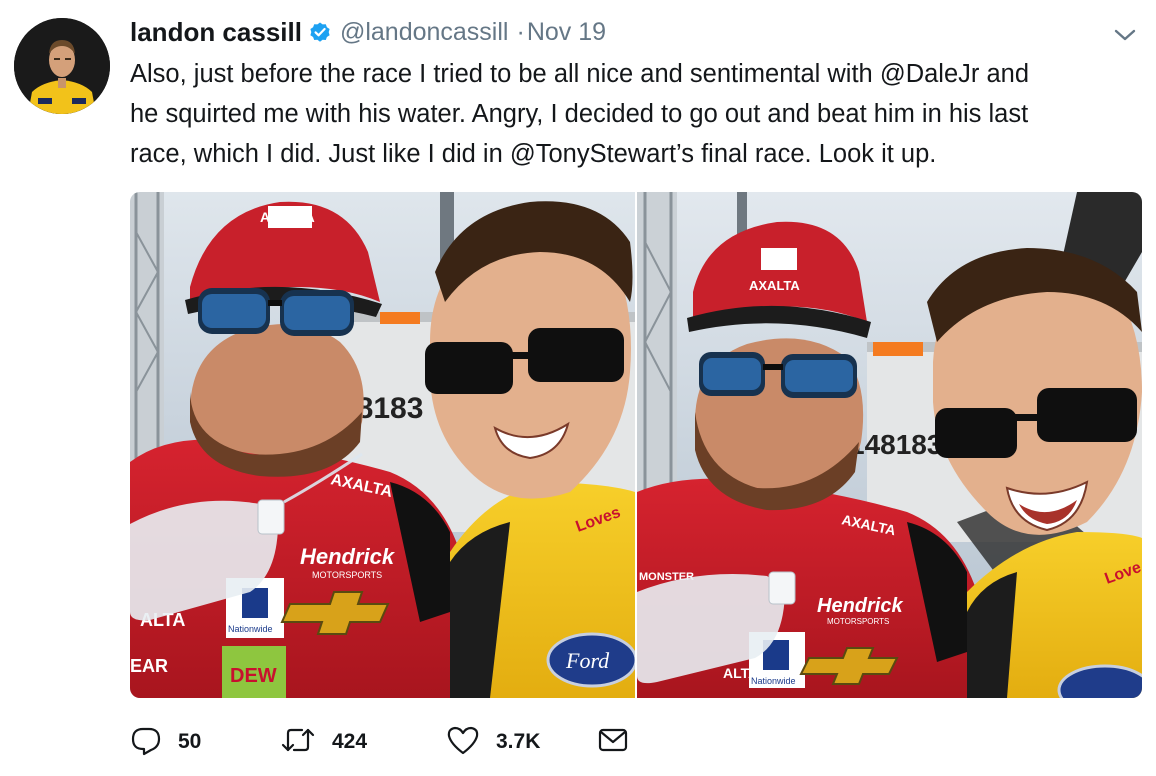 The image size is (1156, 776). I want to click on like-button: 3.7K, so click(521, 742).